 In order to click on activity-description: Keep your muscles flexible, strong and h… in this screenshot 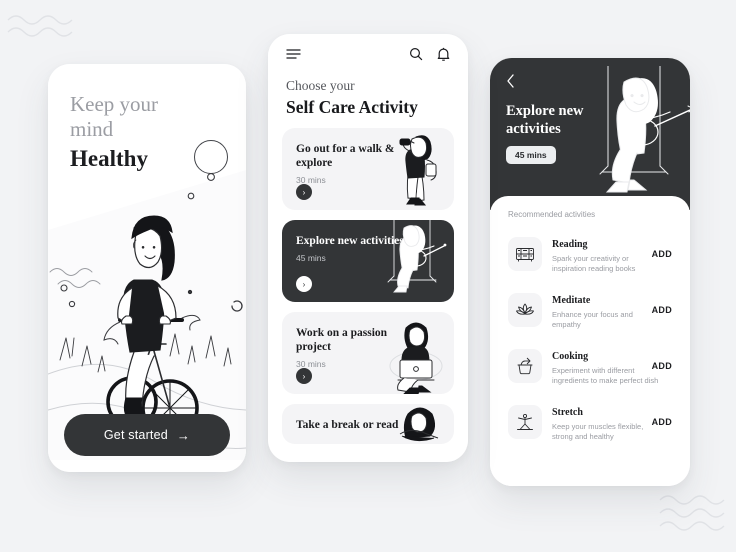, I will do `click(598, 431)`.